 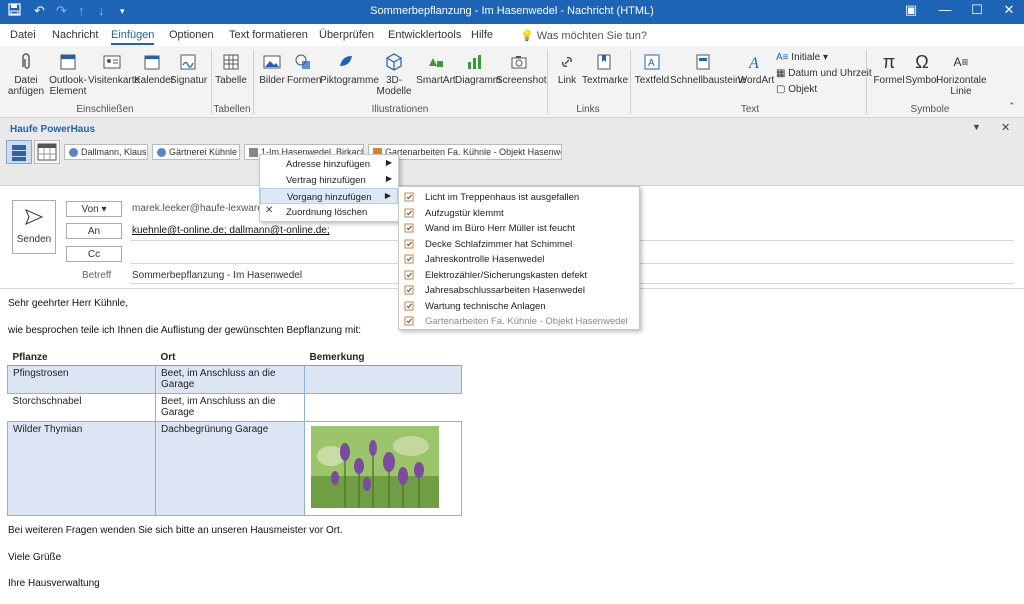 What do you see at coordinates (519, 306) in the screenshot?
I see `submenu-item: Wartung technische Anlagen` at bounding box center [519, 306].